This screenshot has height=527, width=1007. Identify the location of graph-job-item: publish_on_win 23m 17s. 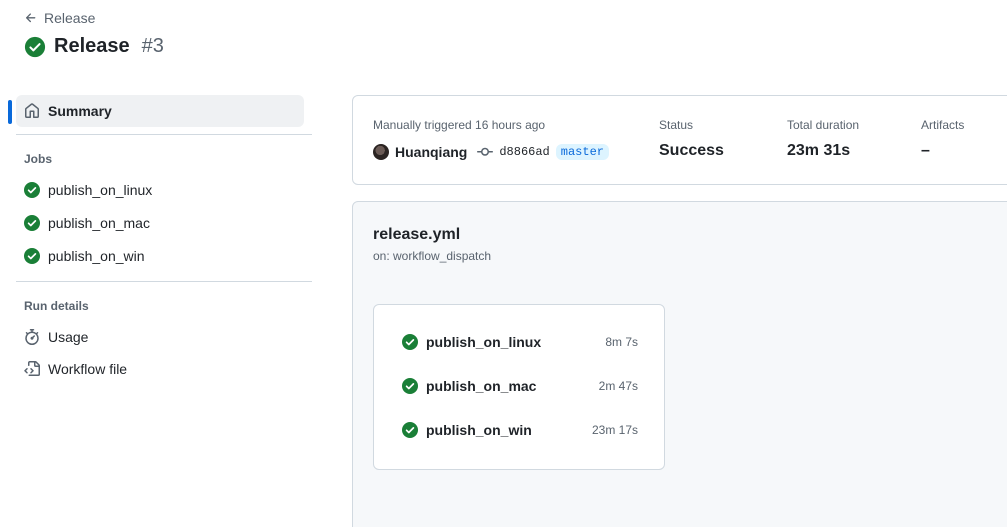
(520, 430).